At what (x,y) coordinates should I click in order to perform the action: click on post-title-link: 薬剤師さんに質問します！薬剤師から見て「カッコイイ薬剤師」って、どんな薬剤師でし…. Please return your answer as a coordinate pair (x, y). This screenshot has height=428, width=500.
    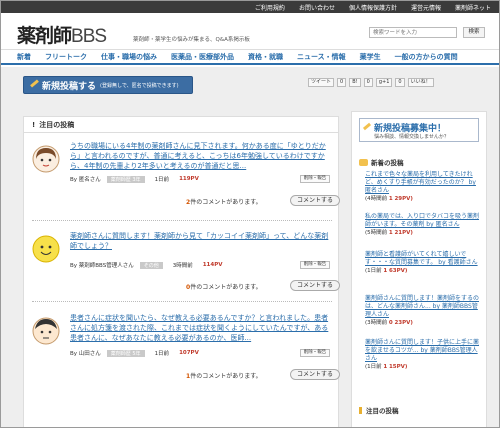
    Looking at the image, I should click on (201, 241).